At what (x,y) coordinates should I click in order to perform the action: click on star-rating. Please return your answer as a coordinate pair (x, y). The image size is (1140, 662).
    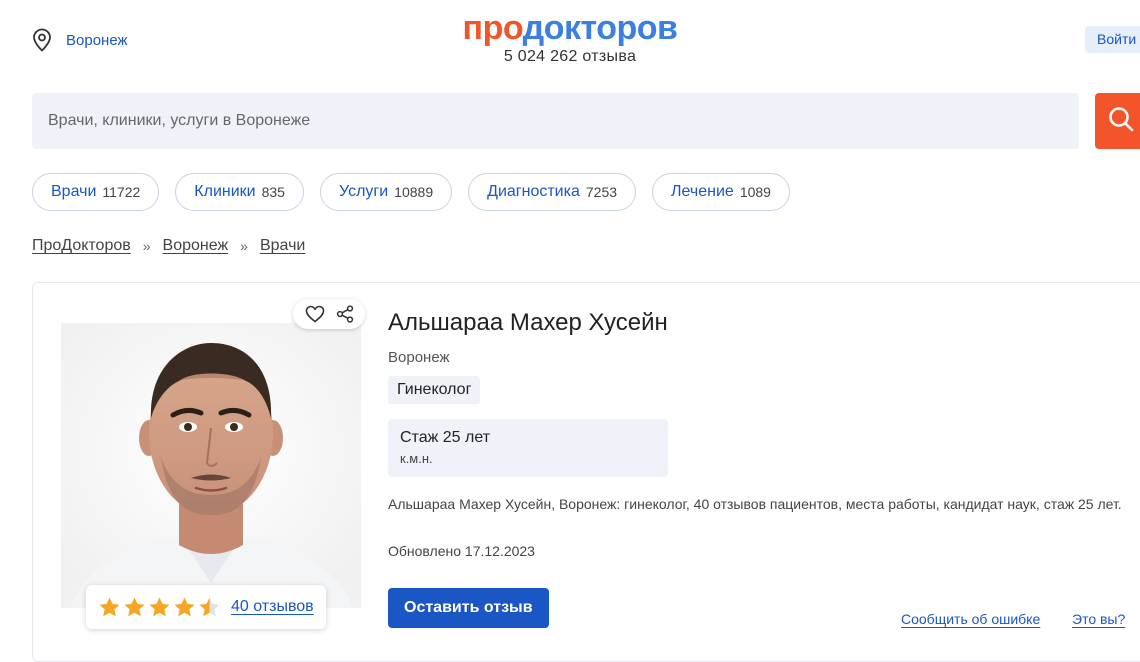
    Looking at the image, I should click on (159, 607).